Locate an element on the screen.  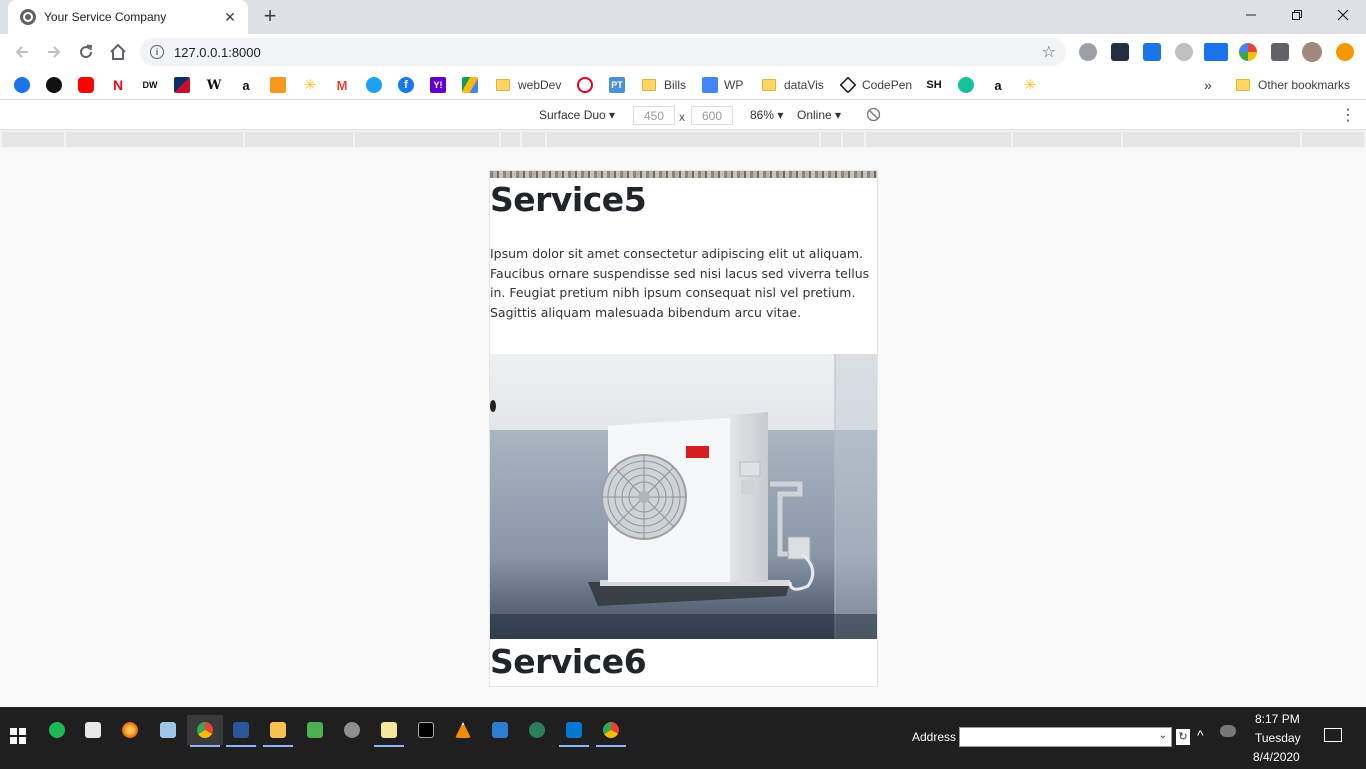
bookmark-walmart-2: ✳ is located at coordinates (1033, 85).